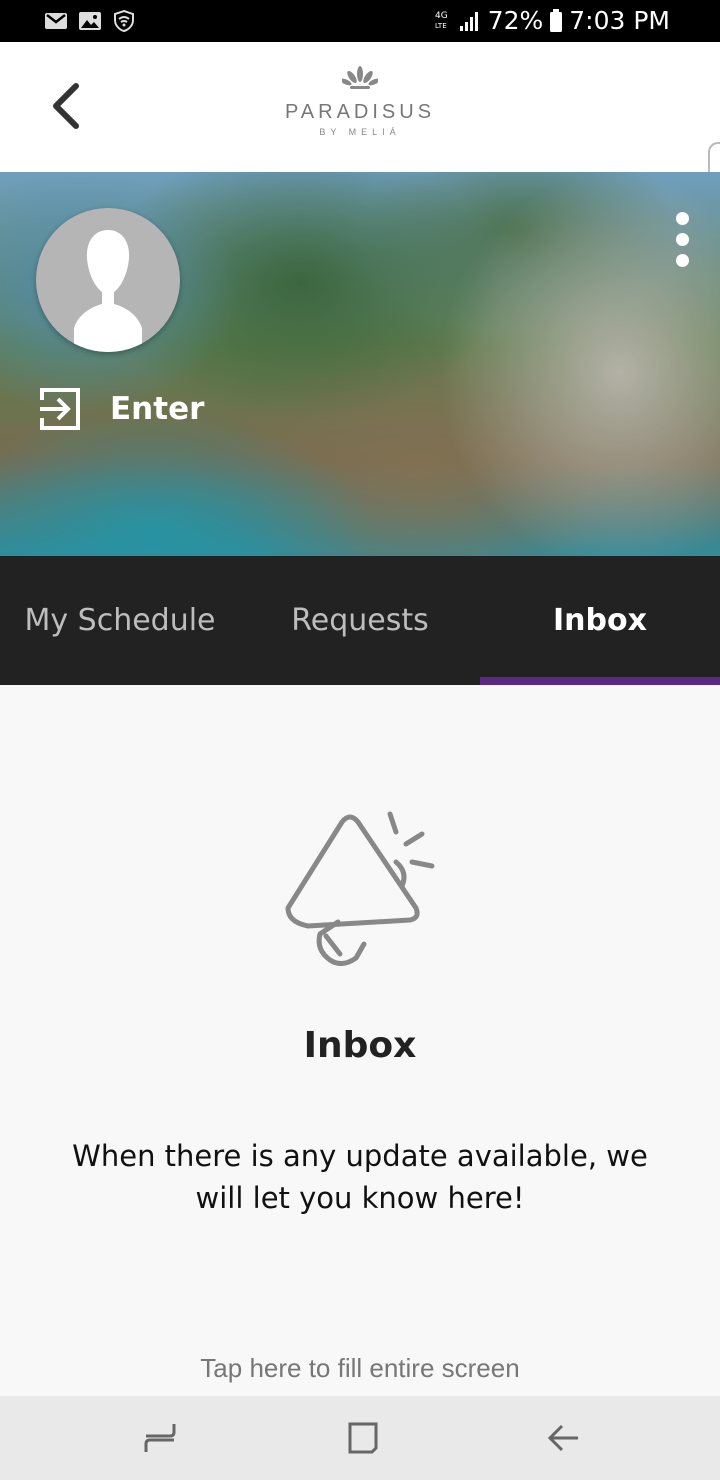 This screenshot has width=720, height=1480. I want to click on enter-label: Enter, so click(157, 409).